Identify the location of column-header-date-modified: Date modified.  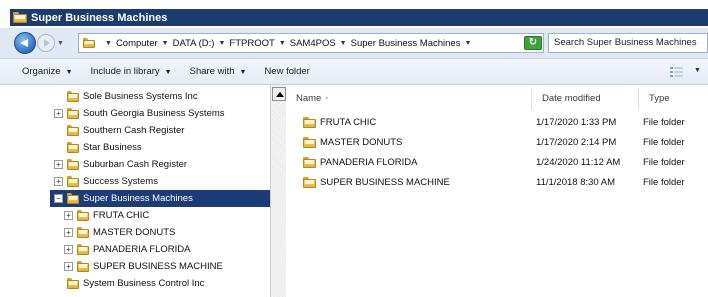
(585, 99).